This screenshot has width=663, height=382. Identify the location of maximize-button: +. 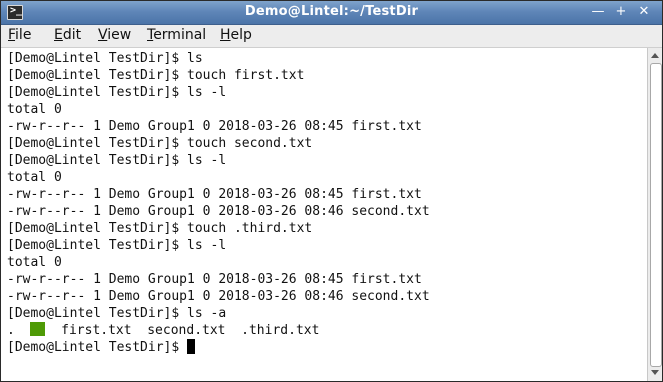
(621, 12).